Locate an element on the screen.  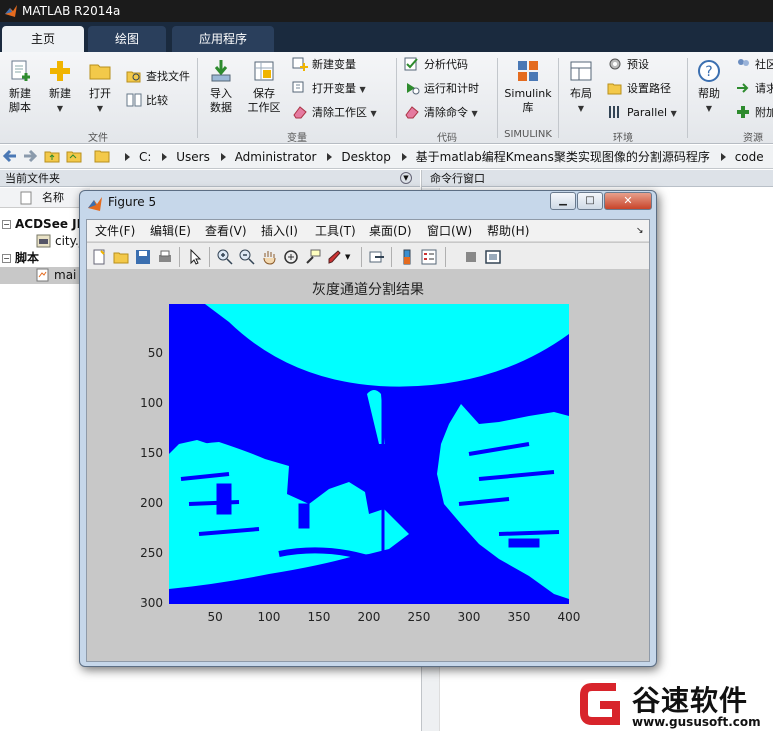
new-figure-icon is located at coordinates (99, 257).